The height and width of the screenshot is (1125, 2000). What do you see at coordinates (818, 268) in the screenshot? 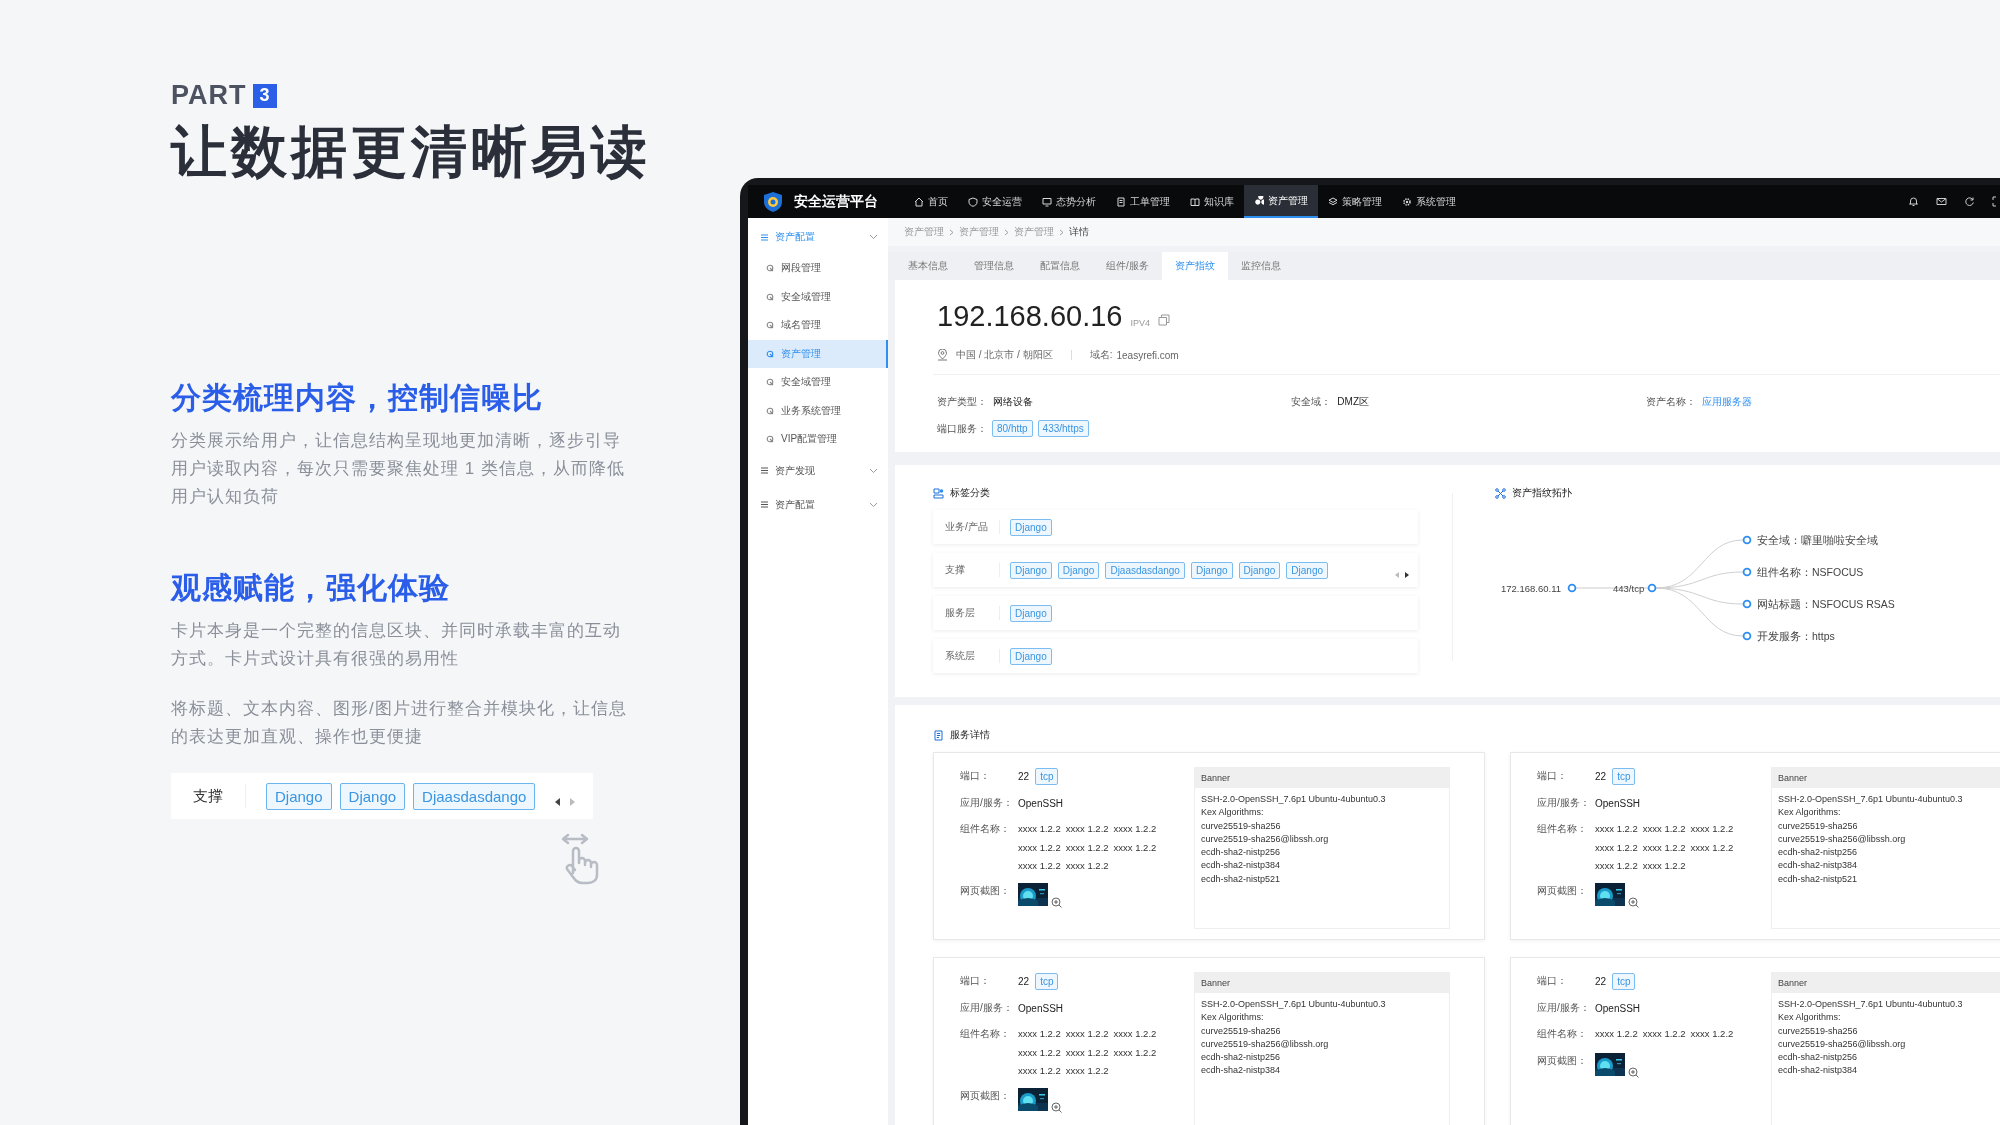
I see `sidebar-item: 网段管理` at bounding box center [818, 268].